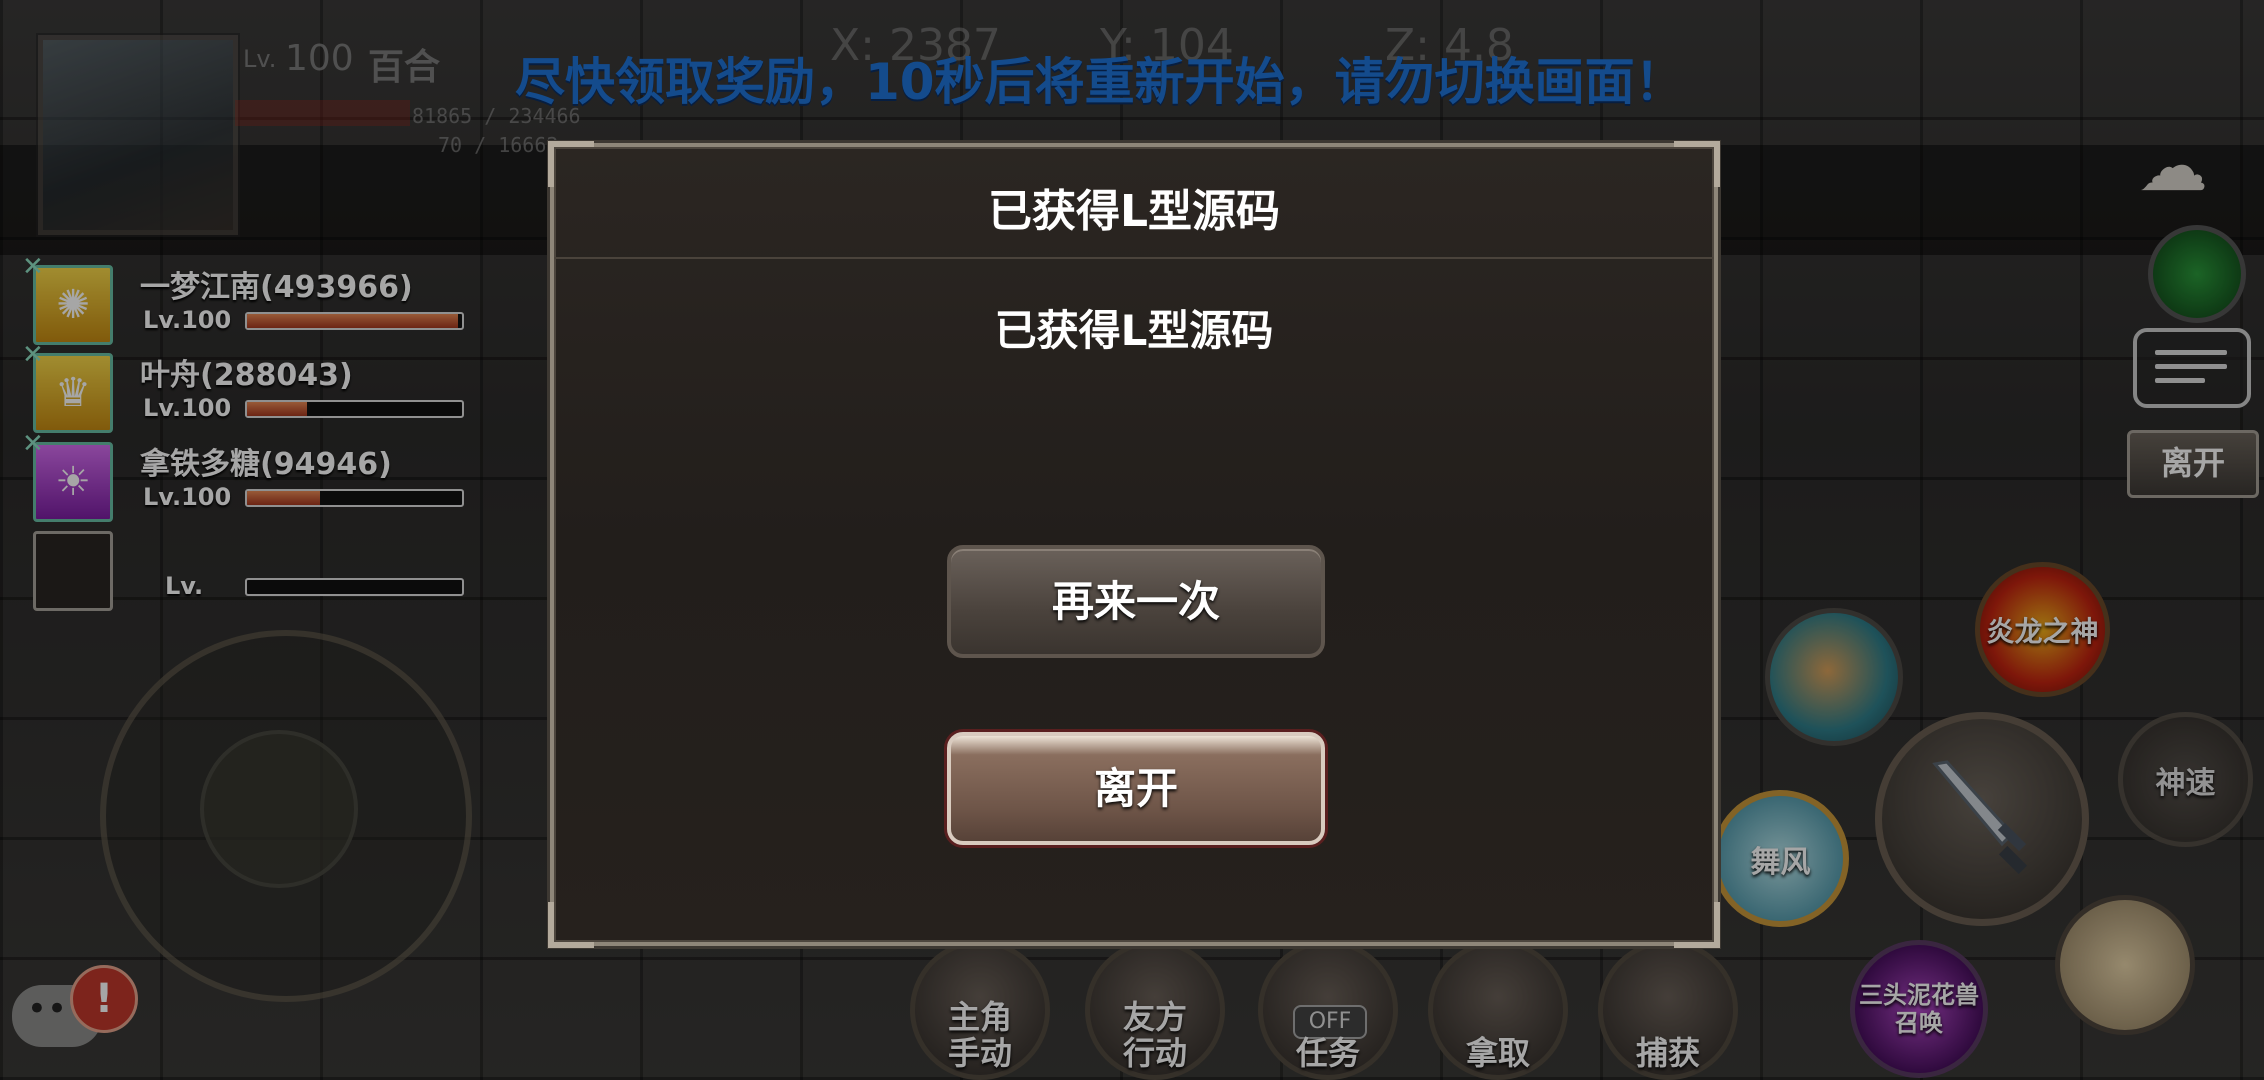  I want to click on dialog-title: 已获得L型源码, so click(1134, 211).